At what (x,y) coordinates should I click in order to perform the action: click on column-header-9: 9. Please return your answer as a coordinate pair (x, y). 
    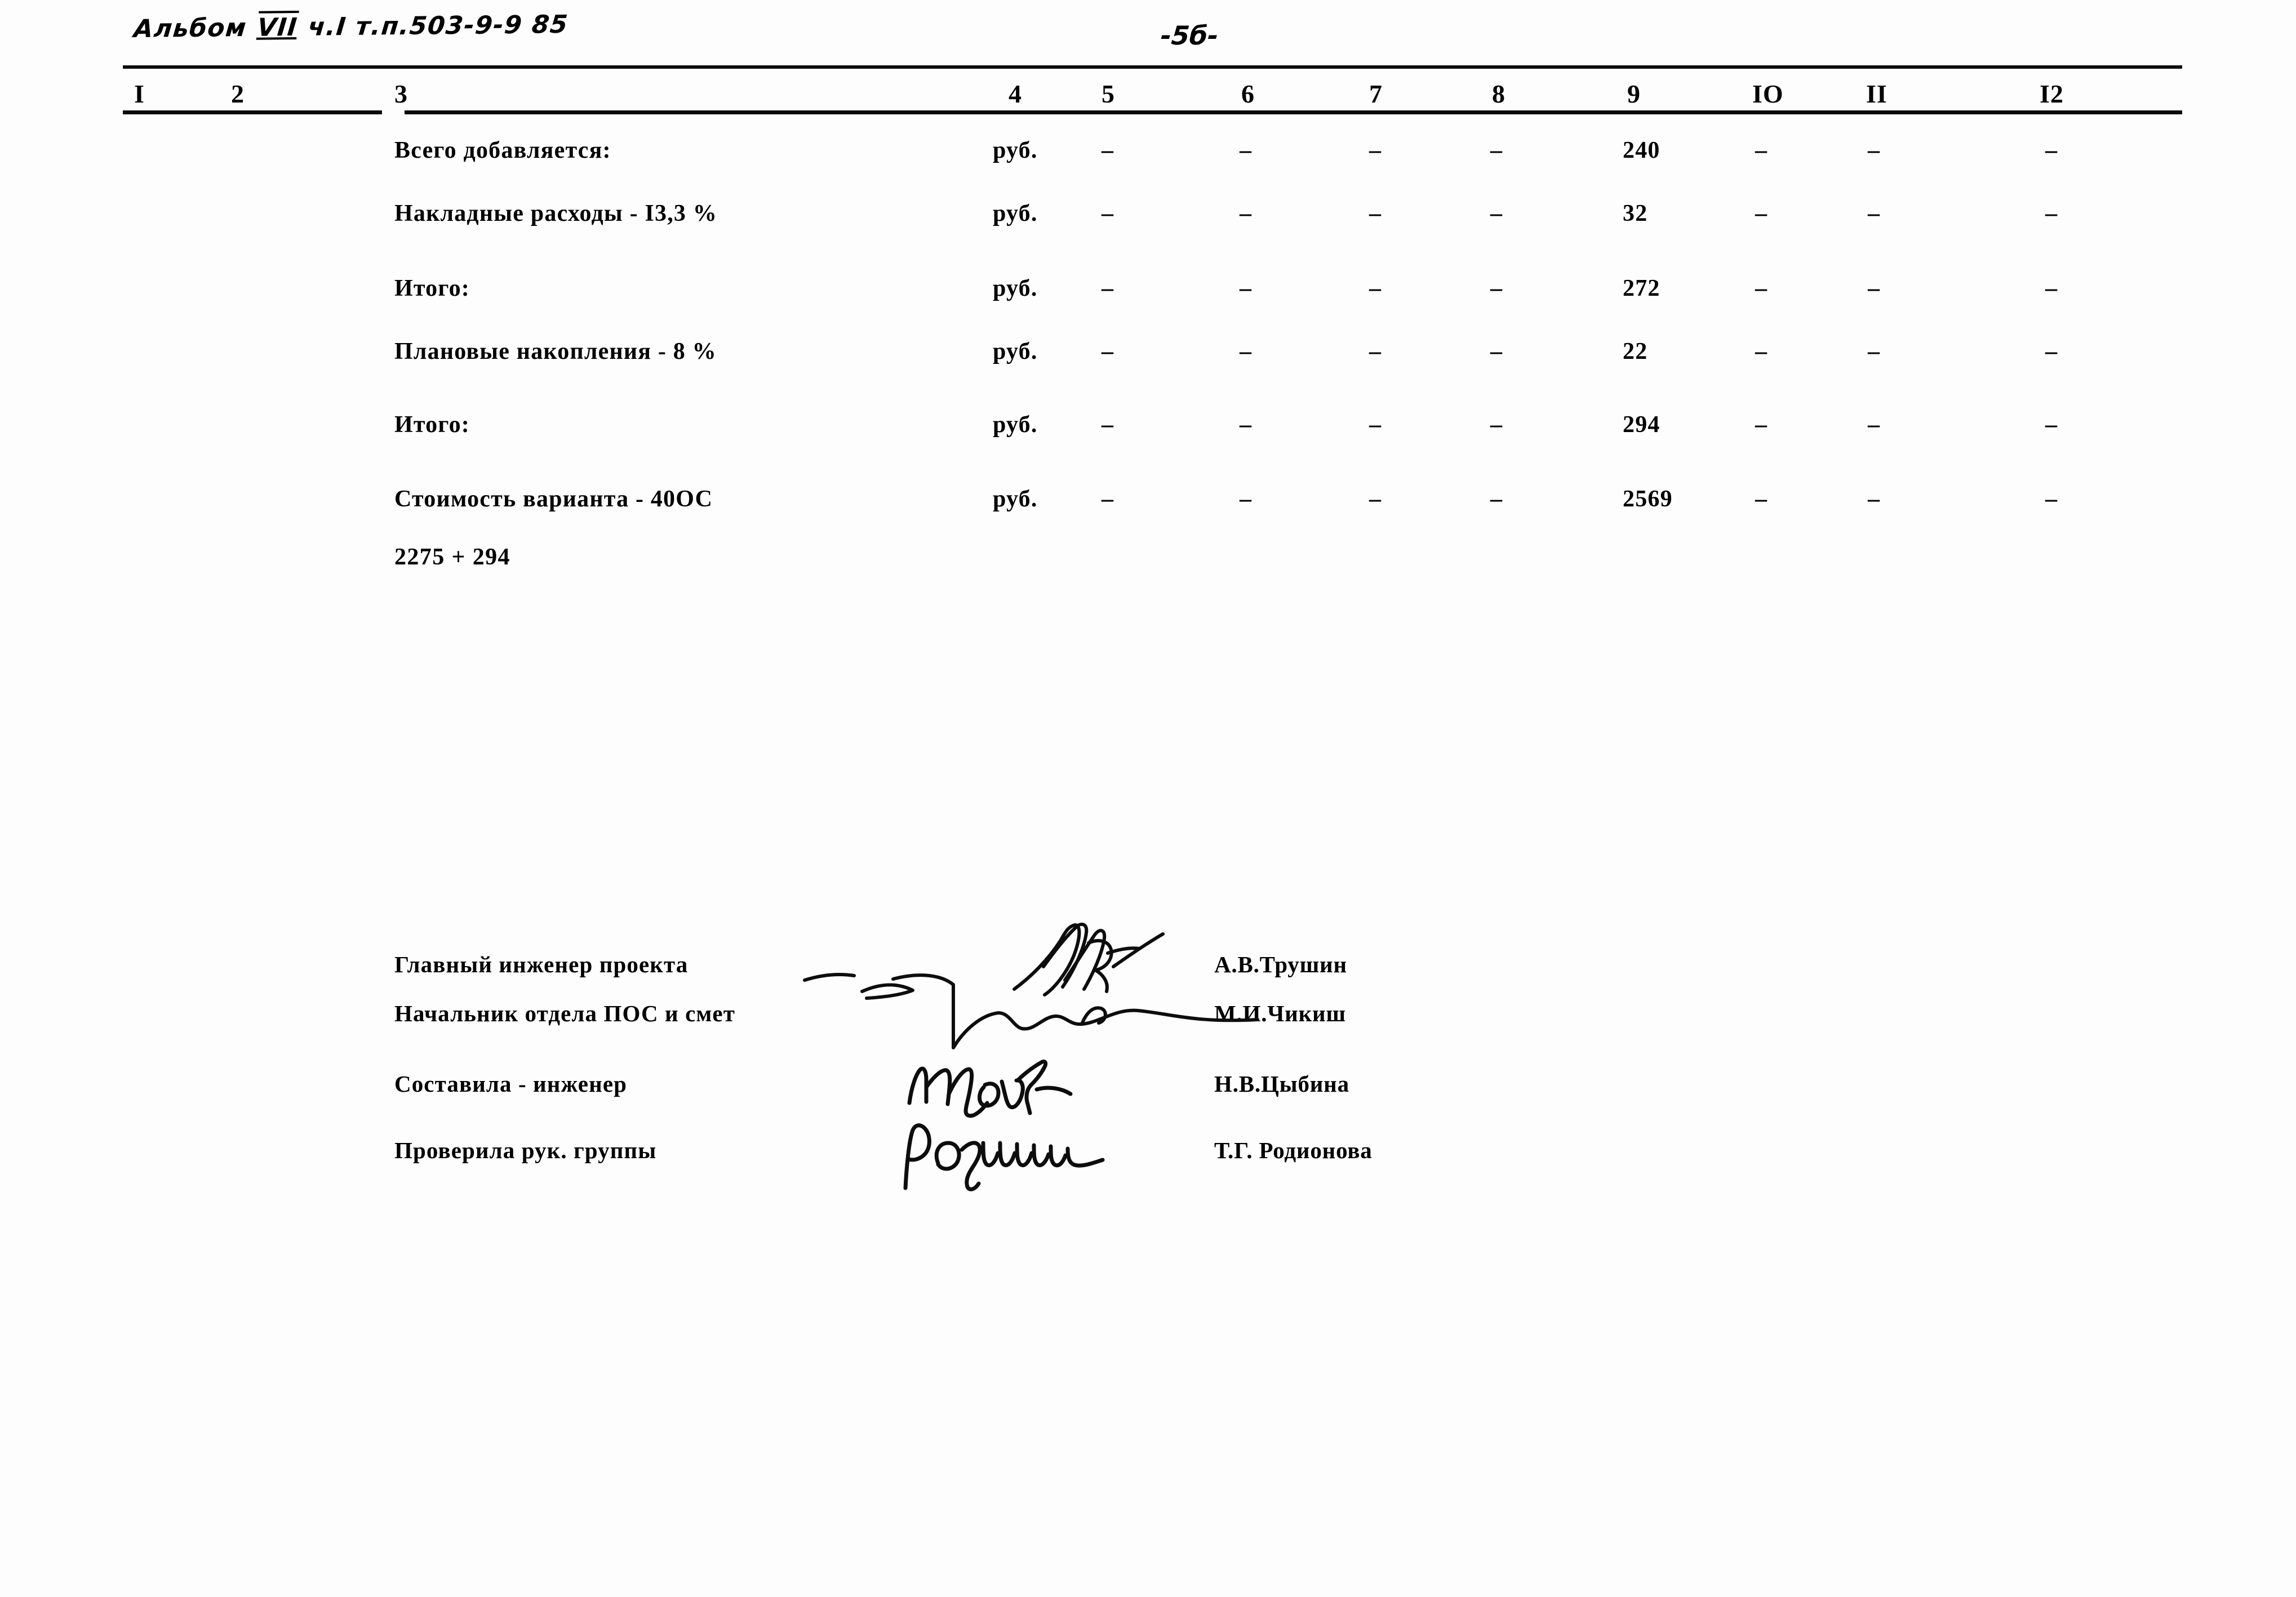
    Looking at the image, I should click on (1634, 93).